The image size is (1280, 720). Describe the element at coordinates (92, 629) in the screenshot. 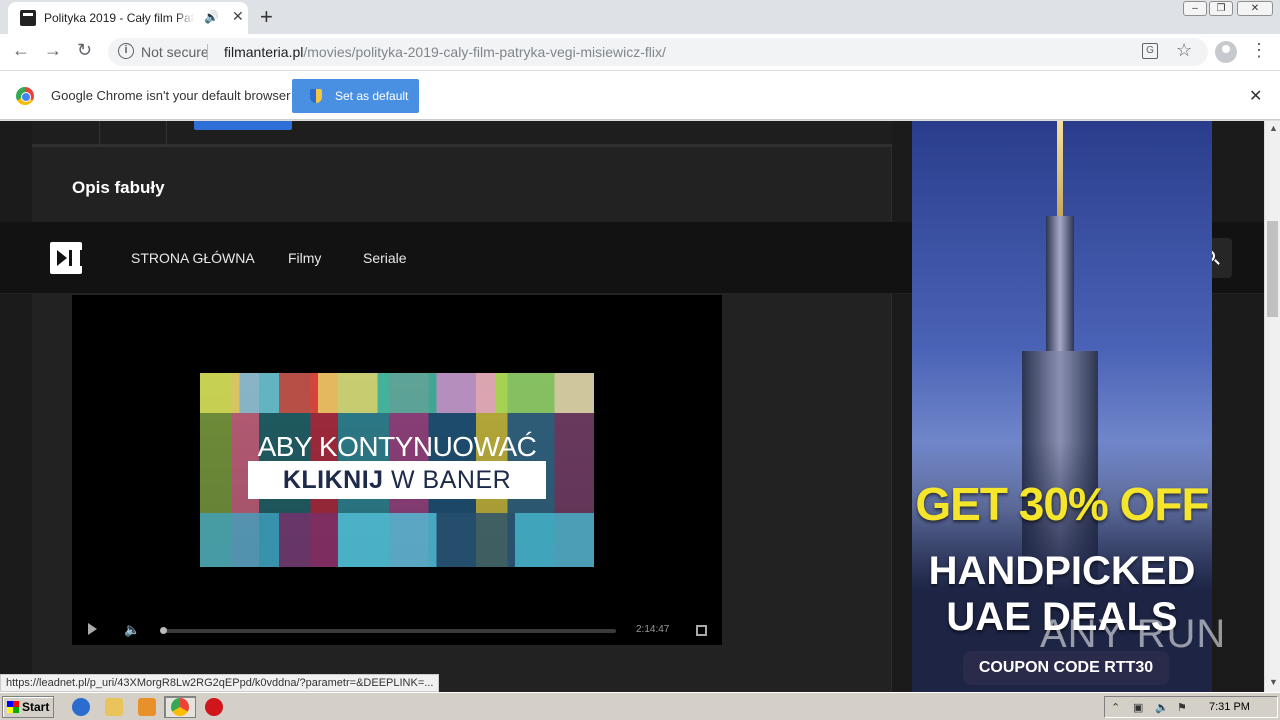

I see `play-icon` at that location.